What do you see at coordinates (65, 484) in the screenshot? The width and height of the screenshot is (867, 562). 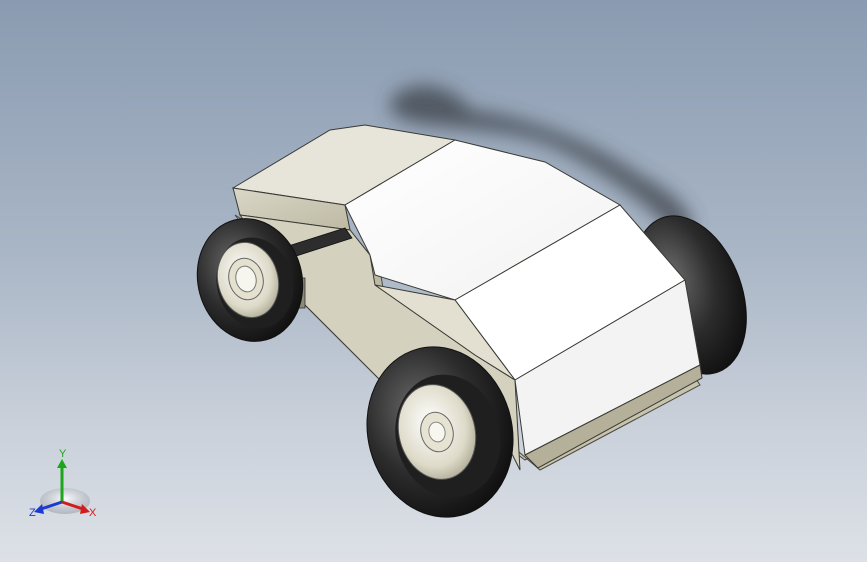 I see `view-orientation-triad: Y X Z` at bounding box center [65, 484].